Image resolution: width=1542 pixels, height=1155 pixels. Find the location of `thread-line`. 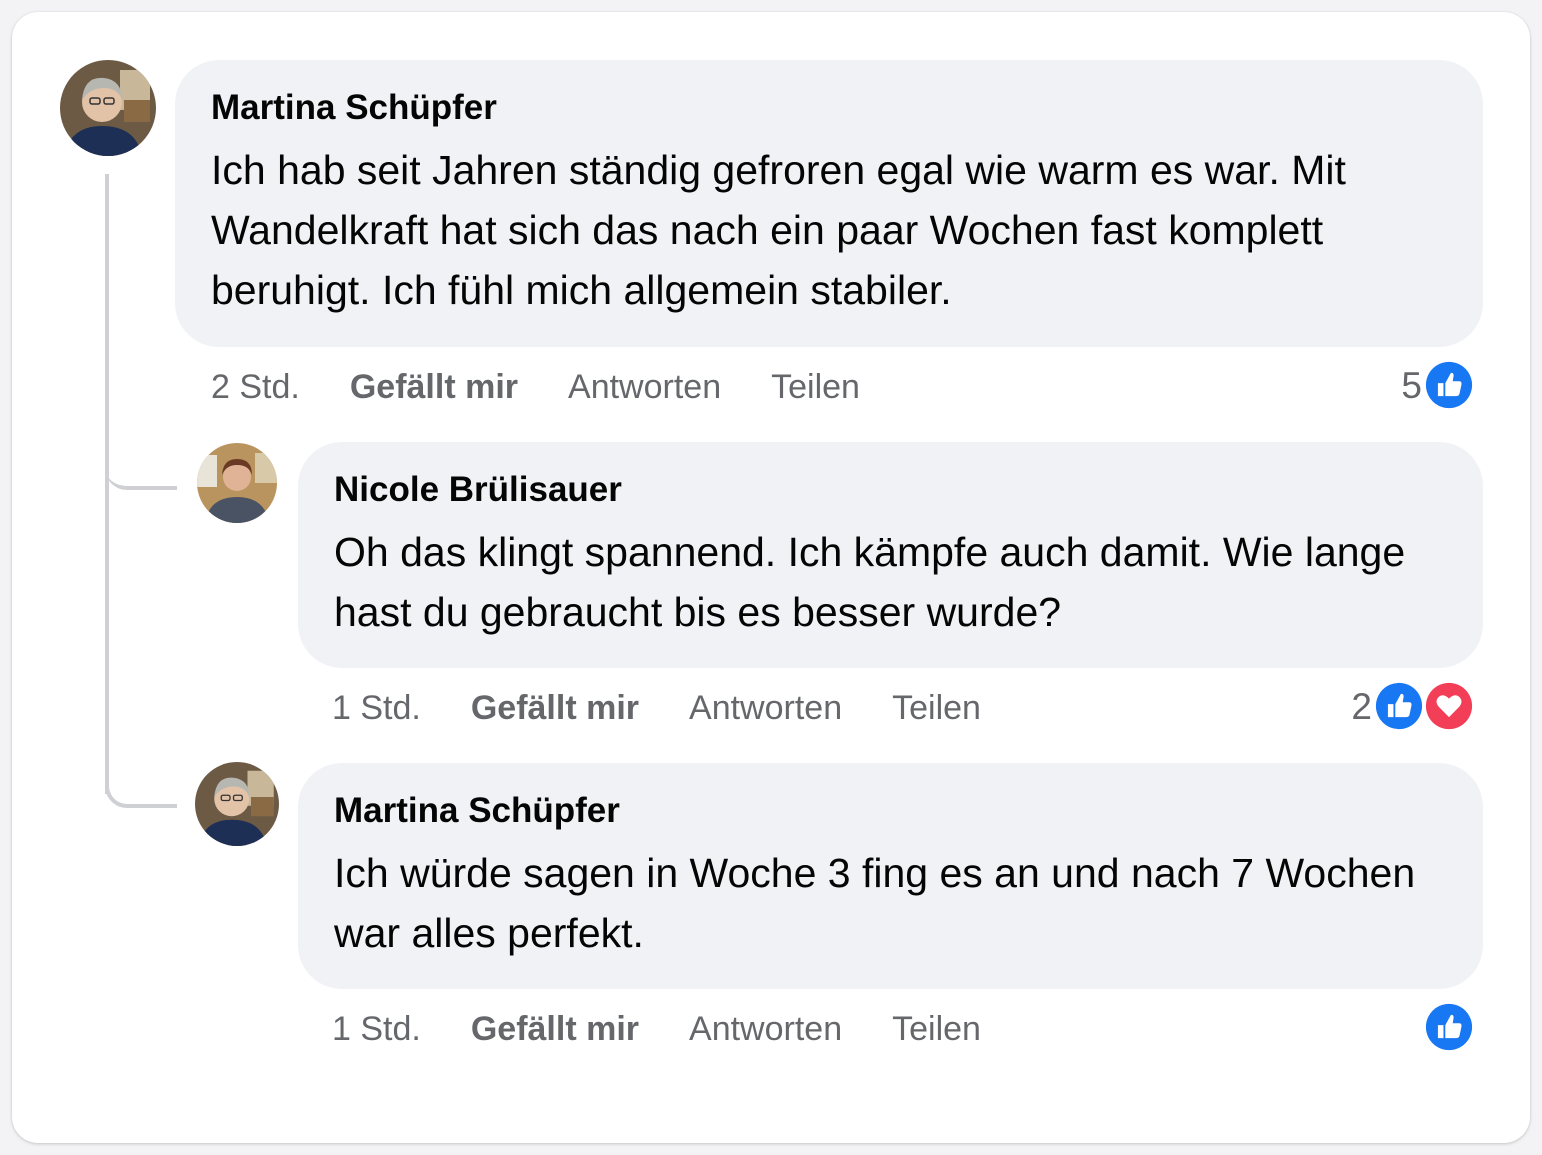

thread-line is located at coordinates (107, 484).